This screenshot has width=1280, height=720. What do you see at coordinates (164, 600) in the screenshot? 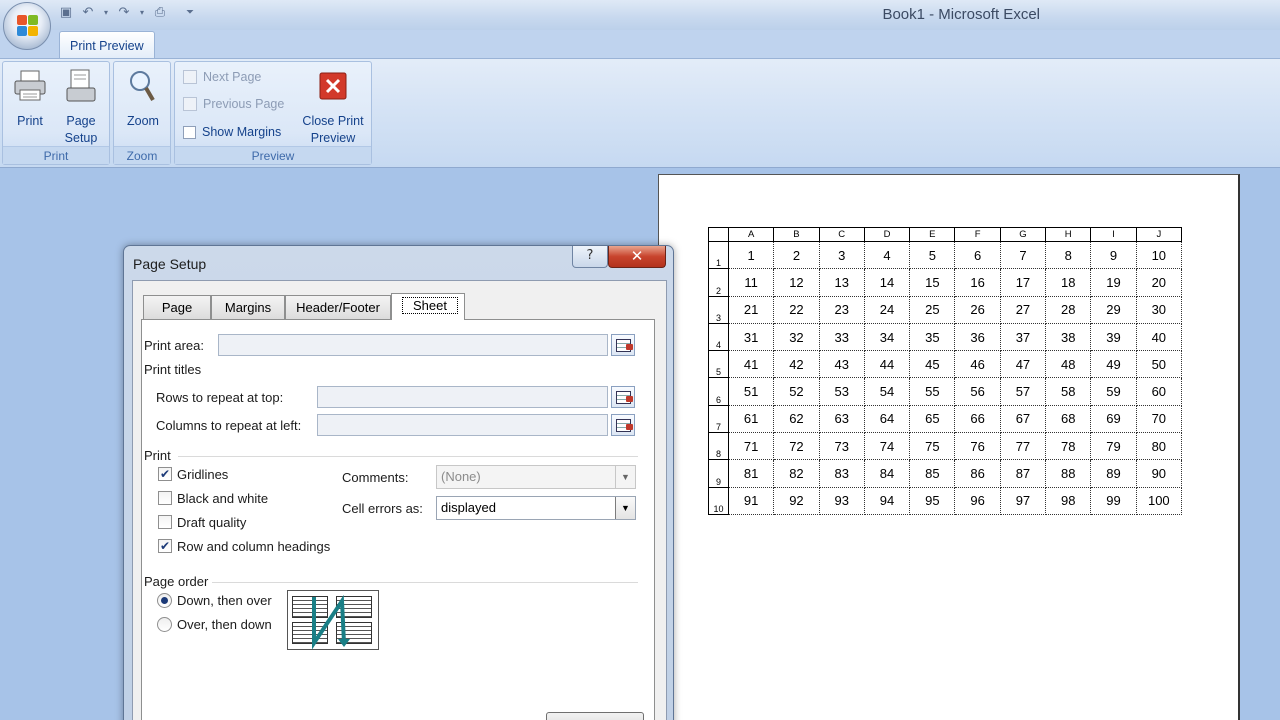
I see `down-then-over-radio` at bounding box center [164, 600].